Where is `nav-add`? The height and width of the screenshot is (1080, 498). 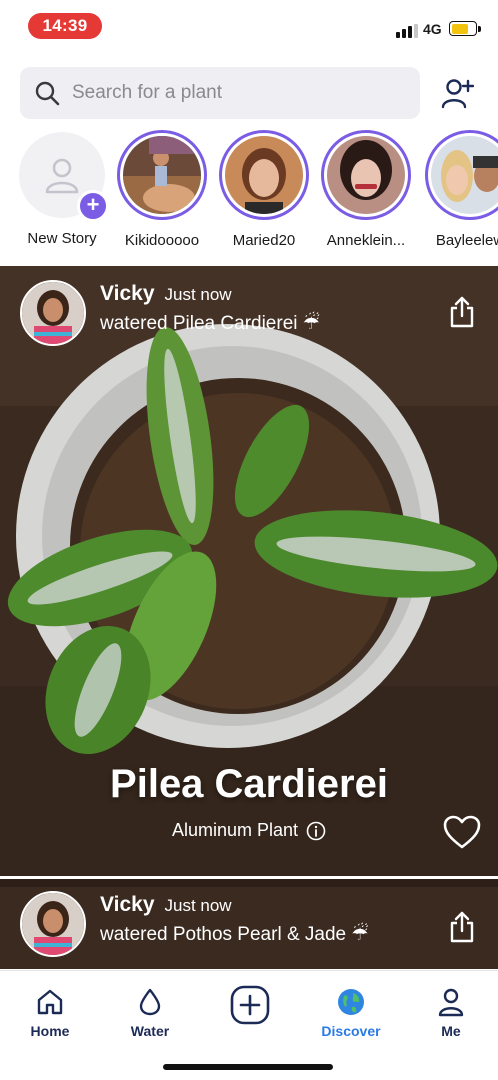 nav-add is located at coordinates (250, 1008).